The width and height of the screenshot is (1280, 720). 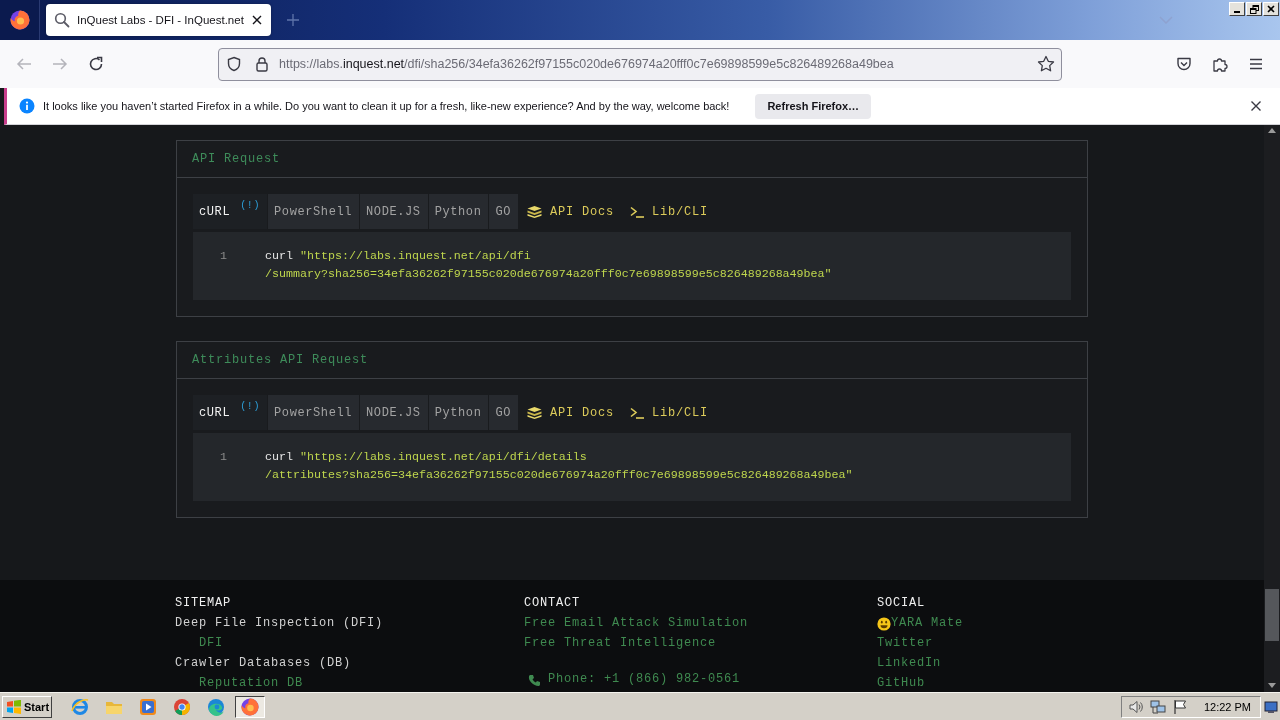 I want to click on search-icon, so click(x=62, y=20).